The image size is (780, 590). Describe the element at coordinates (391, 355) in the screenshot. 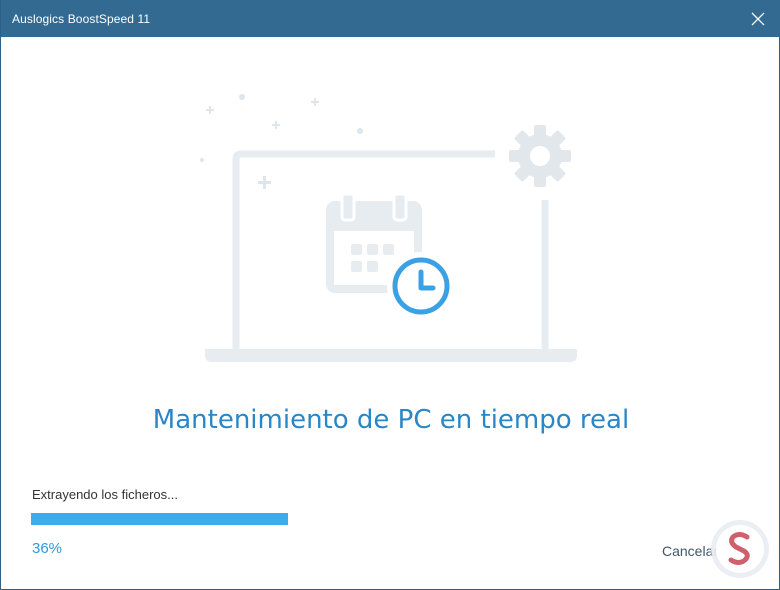

I see `laptop-base` at that location.